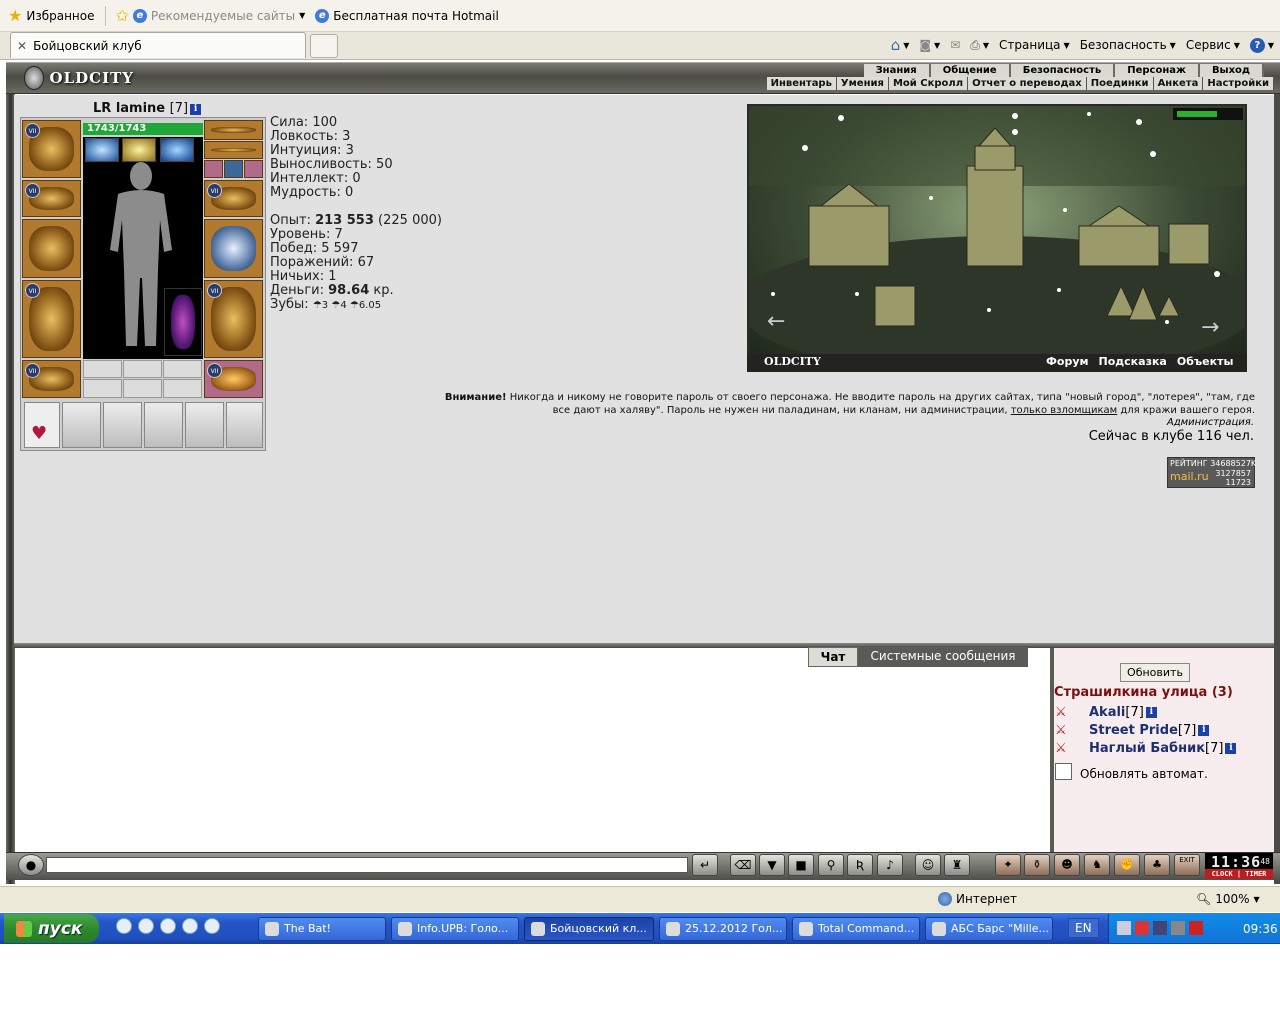 This screenshot has height=1024, width=1280. I want to click on submenu-my-scroll: Мой Скролл, so click(928, 83).